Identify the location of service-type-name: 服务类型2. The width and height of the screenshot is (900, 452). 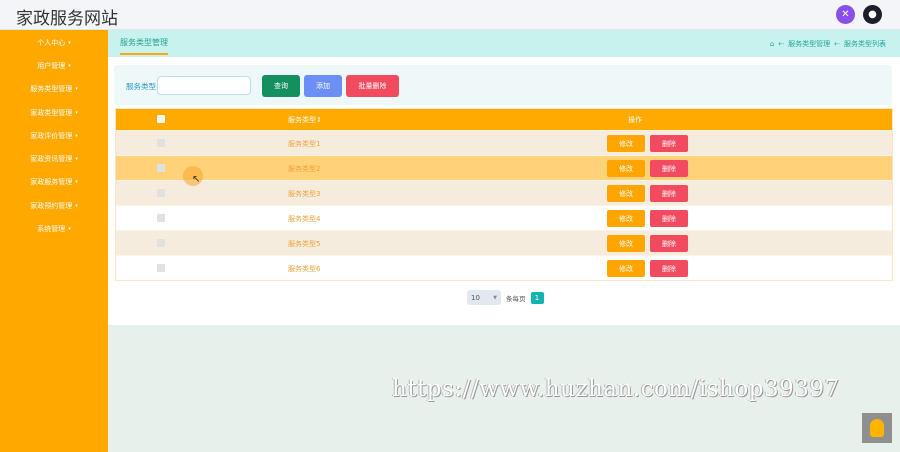
(304, 169).